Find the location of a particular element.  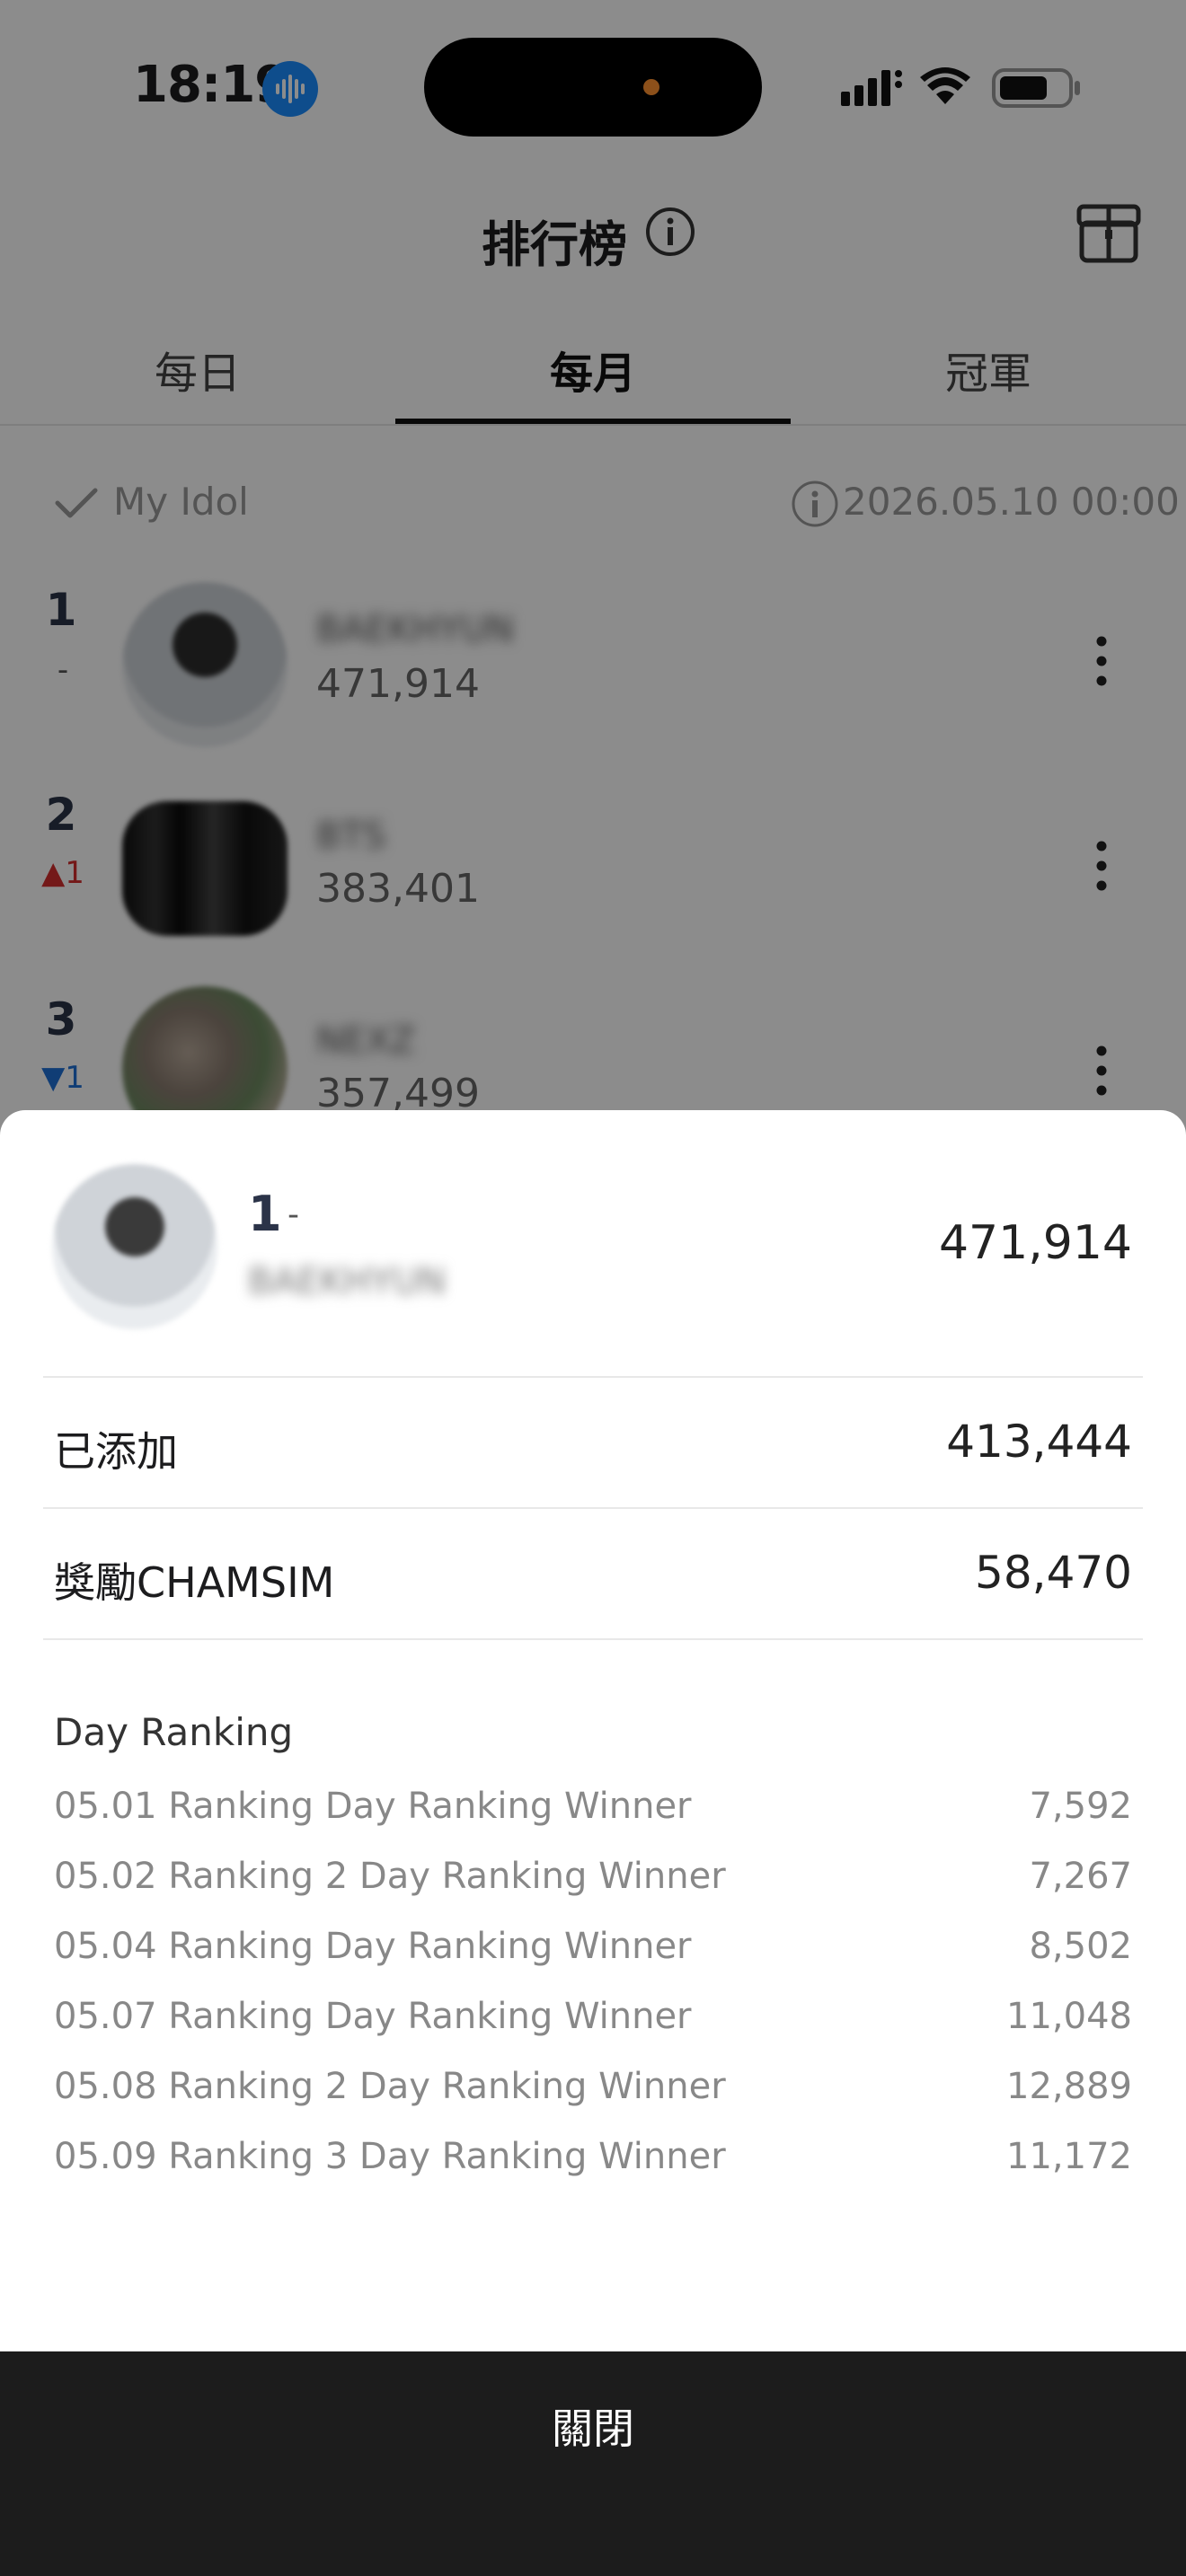

day-ranking-value: 7,267 is located at coordinates (1080, 1876).